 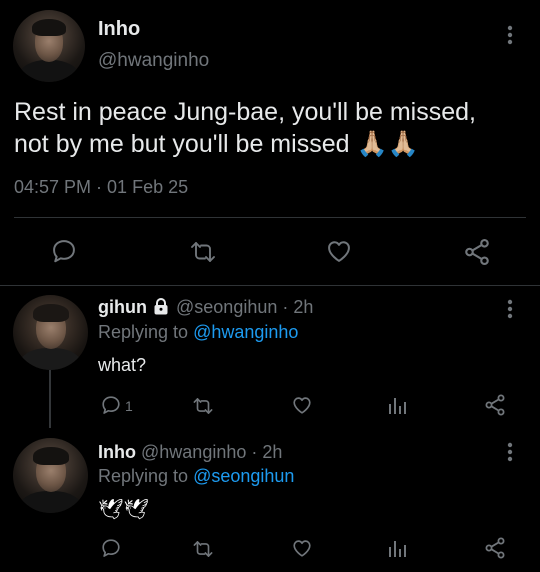 I want to click on folded-hands-emoji: 🙏🏼🙏🏼, so click(x=387, y=144).